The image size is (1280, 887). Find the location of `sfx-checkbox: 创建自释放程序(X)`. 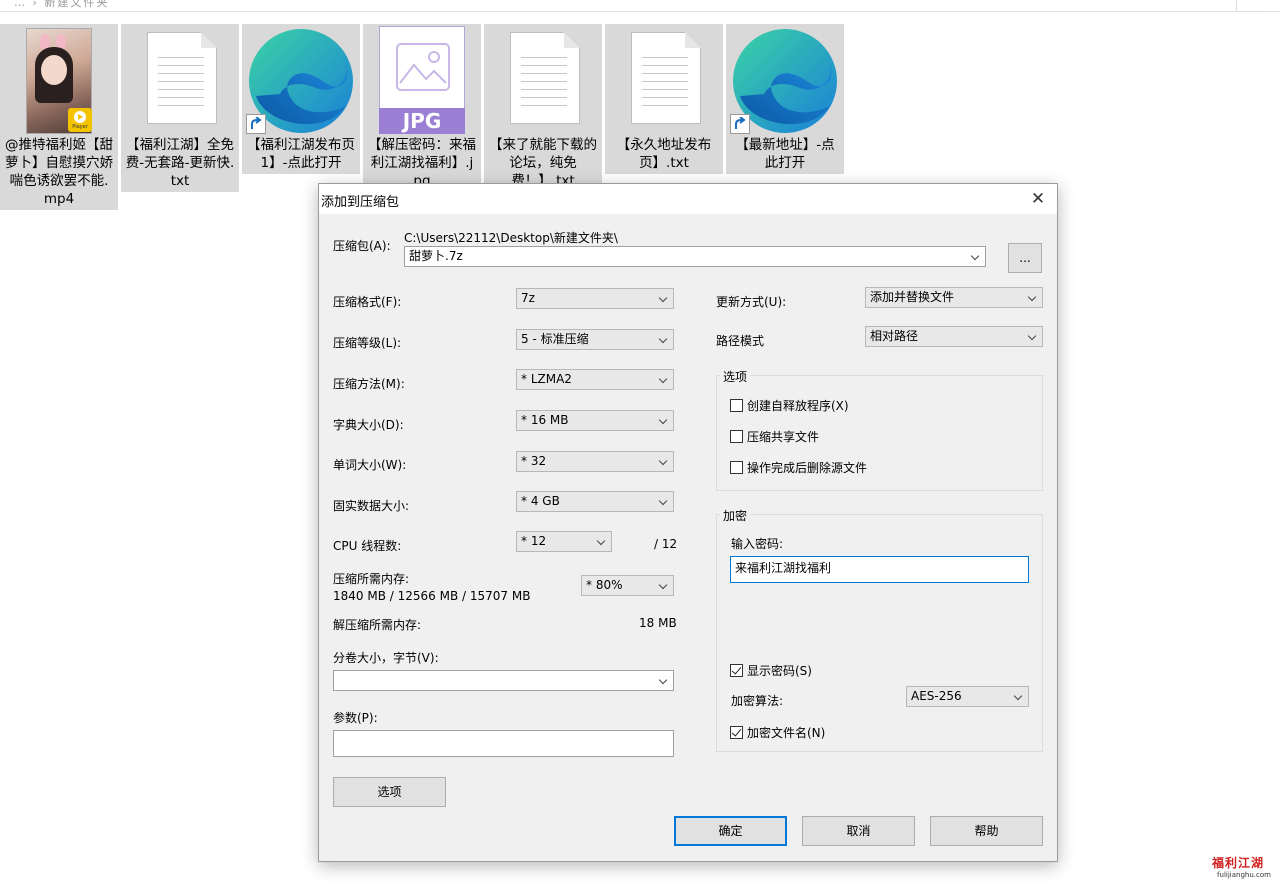

sfx-checkbox: 创建自释放程序(X) is located at coordinates (789, 405).